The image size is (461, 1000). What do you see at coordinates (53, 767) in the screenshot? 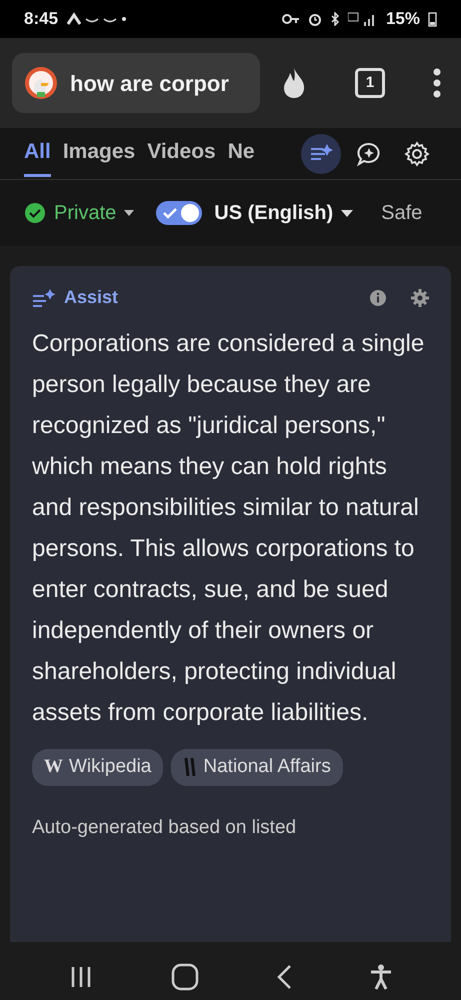
I see `wikipedia-icon: W` at bounding box center [53, 767].